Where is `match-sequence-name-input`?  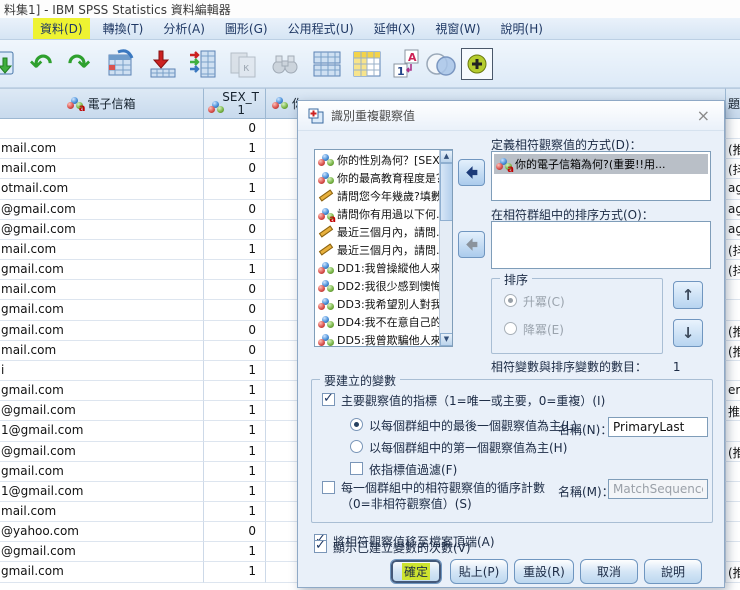 match-sequence-name-input is located at coordinates (658, 489).